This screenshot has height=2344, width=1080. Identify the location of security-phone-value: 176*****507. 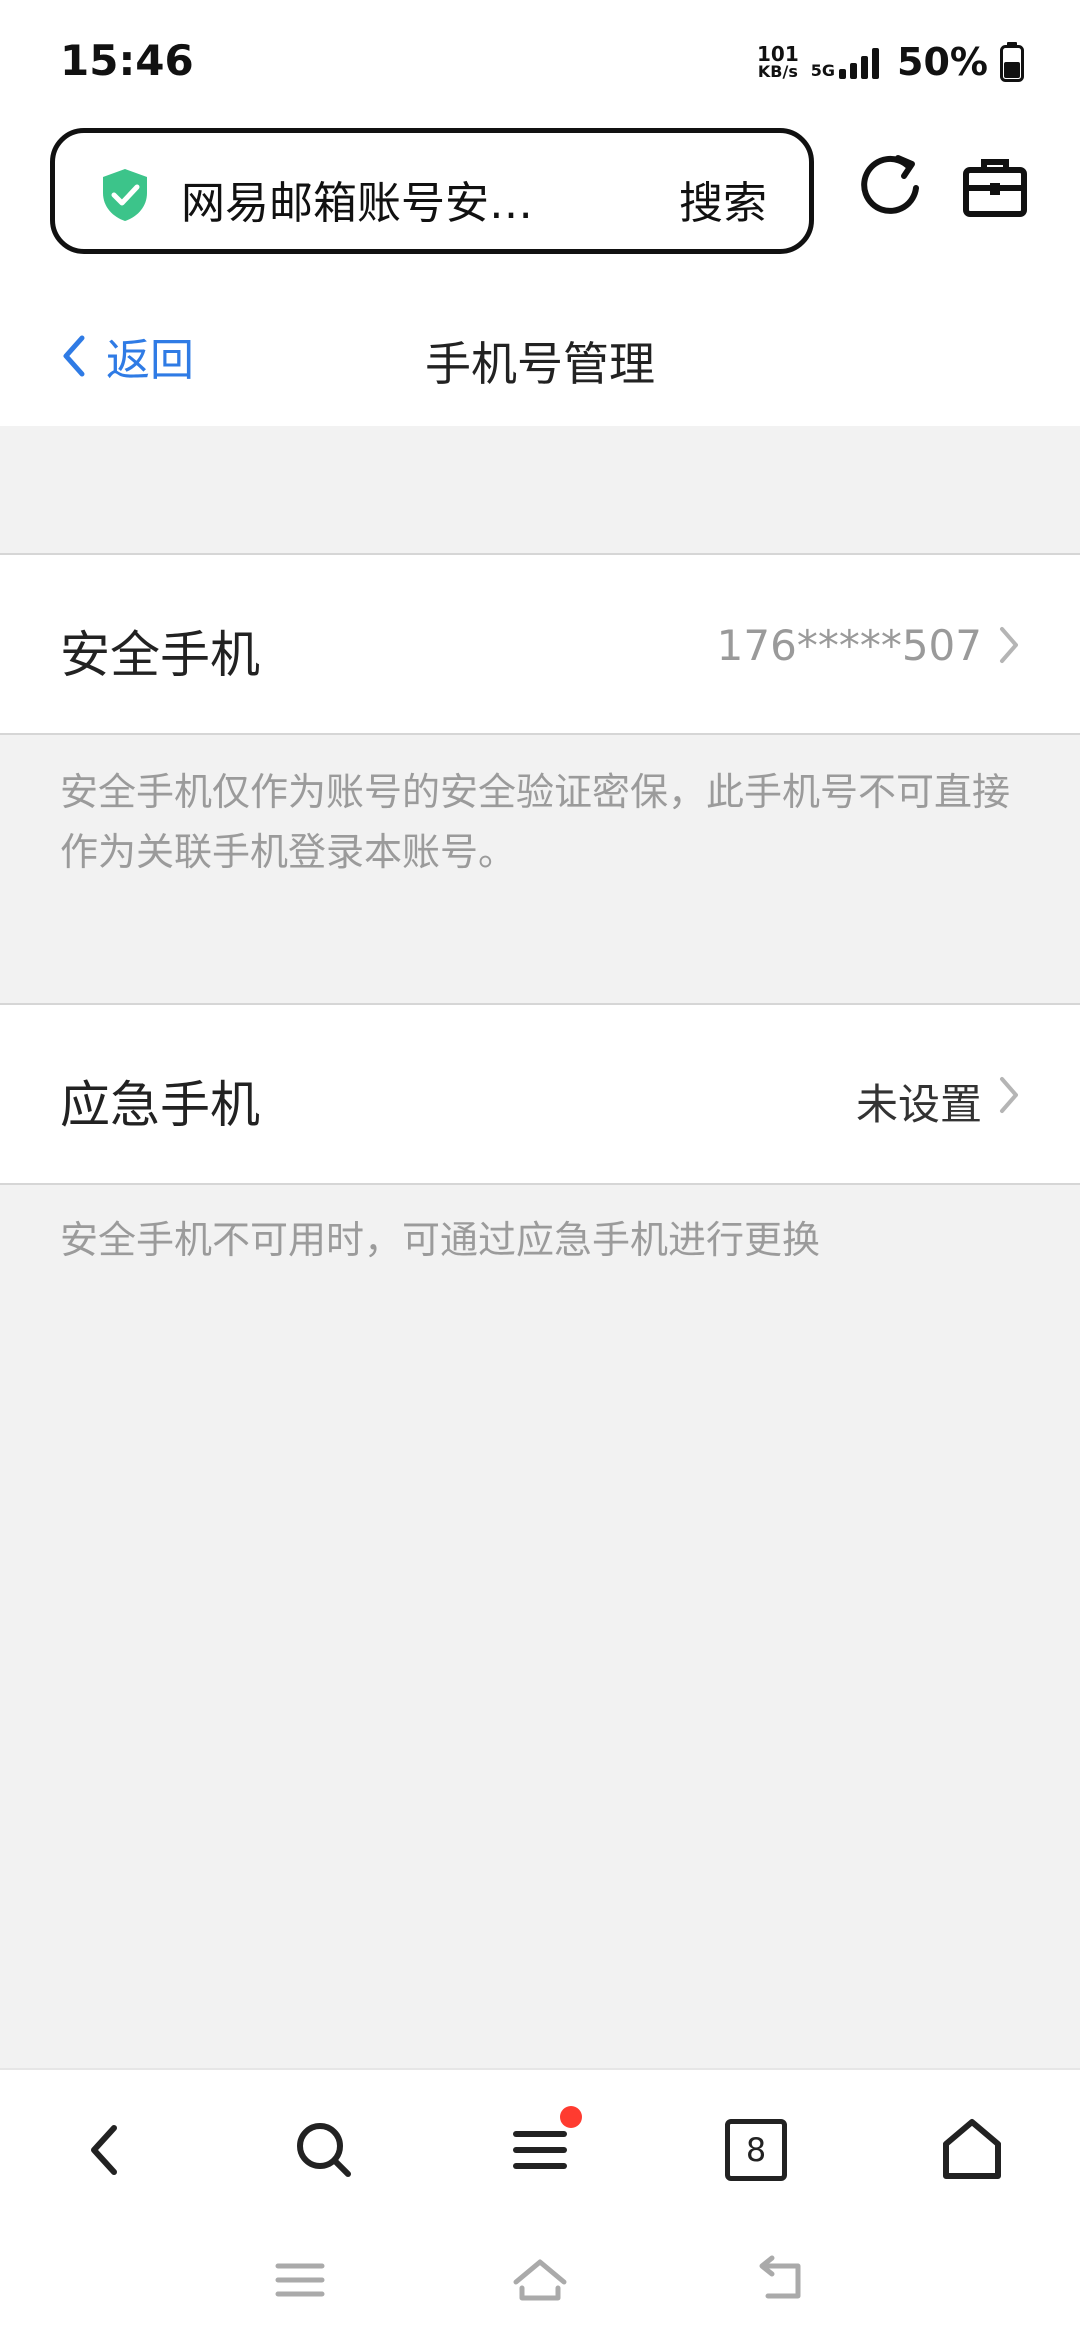
(849, 645).